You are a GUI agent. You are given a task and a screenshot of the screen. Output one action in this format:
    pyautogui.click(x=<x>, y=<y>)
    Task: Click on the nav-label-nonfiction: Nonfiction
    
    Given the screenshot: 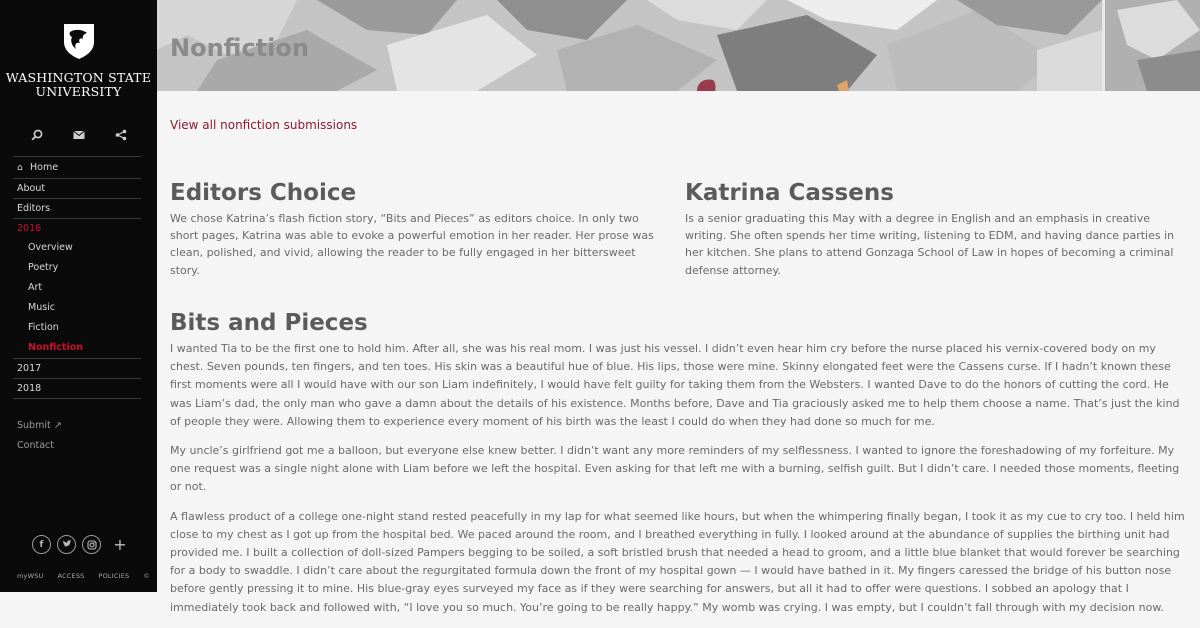 What is the action you would take?
    pyautogui.click(x=56, y=347)
    